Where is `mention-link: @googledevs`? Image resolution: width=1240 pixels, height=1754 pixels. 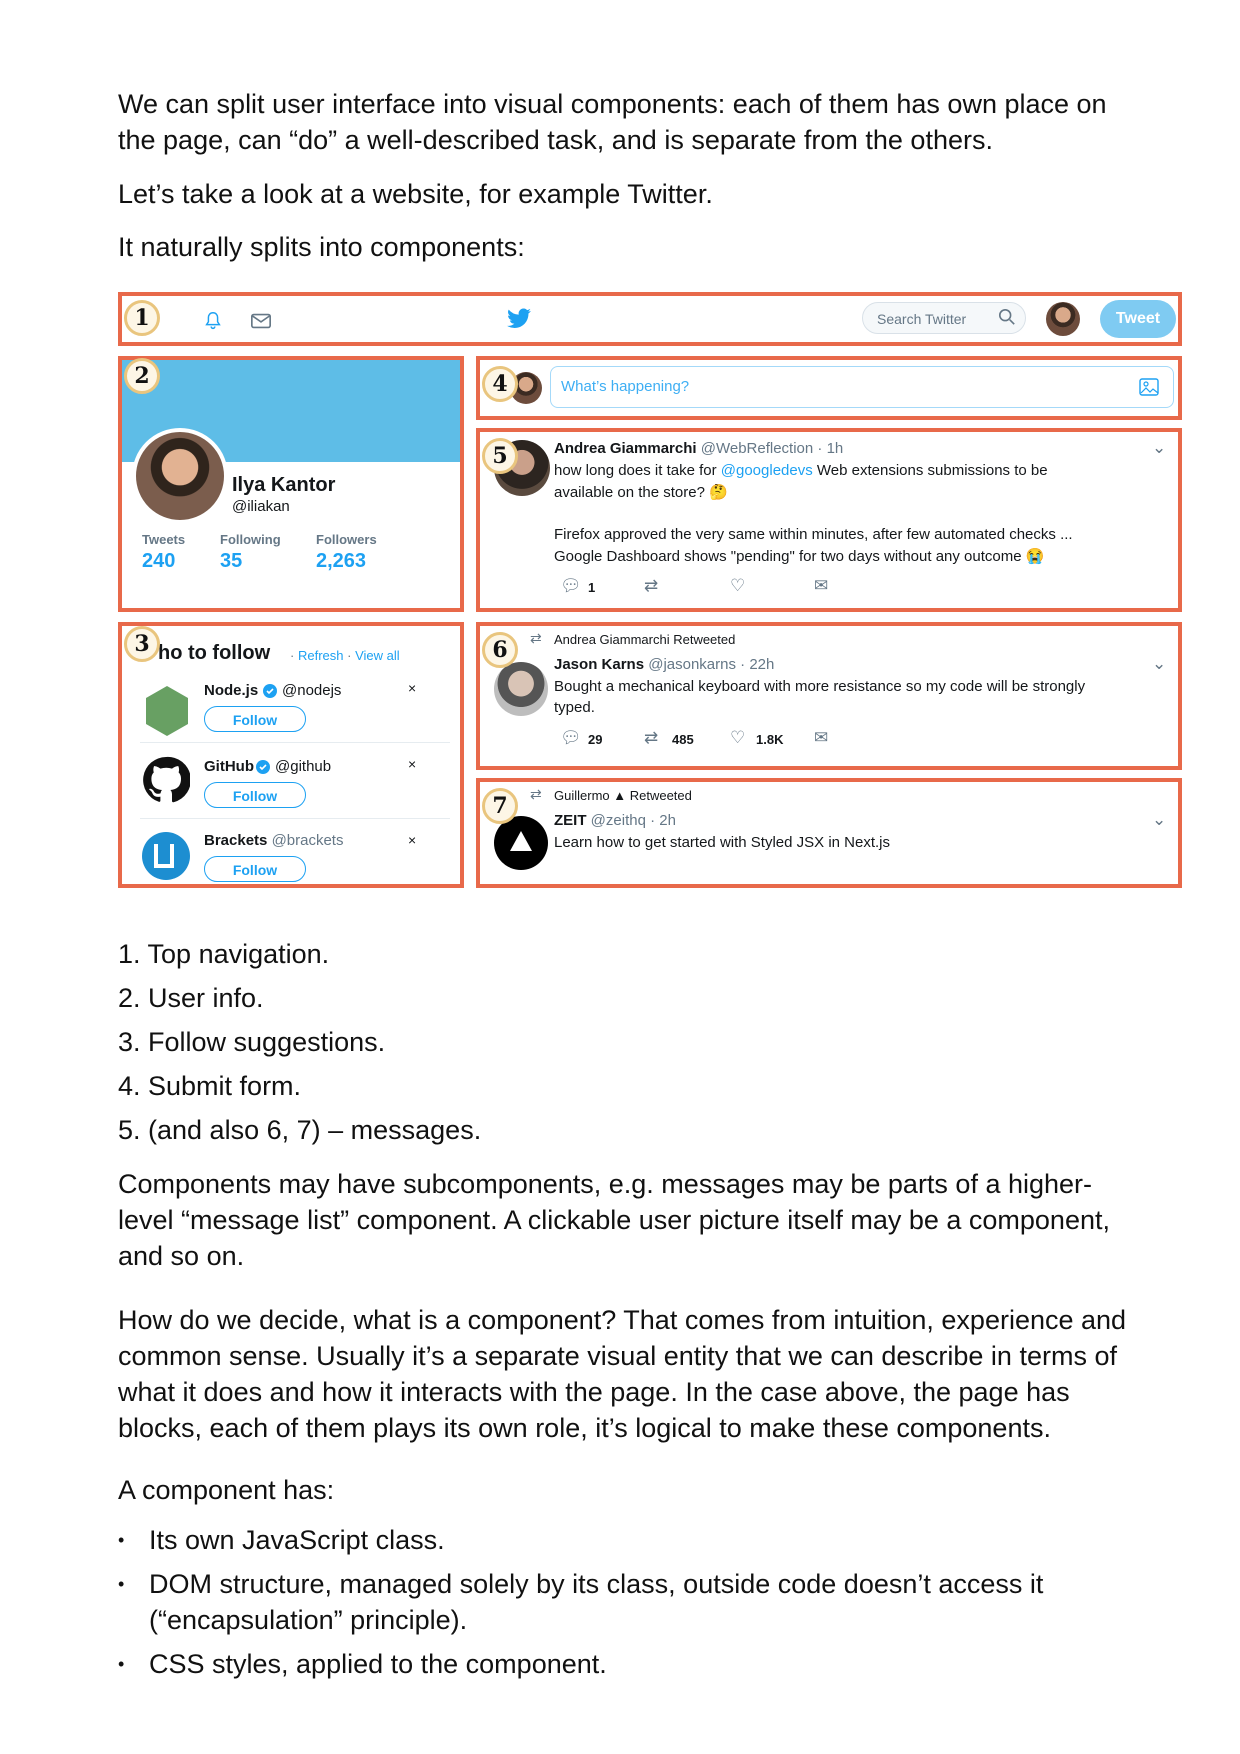
mention-link: @googledevs is located at coordinates (767, 470).